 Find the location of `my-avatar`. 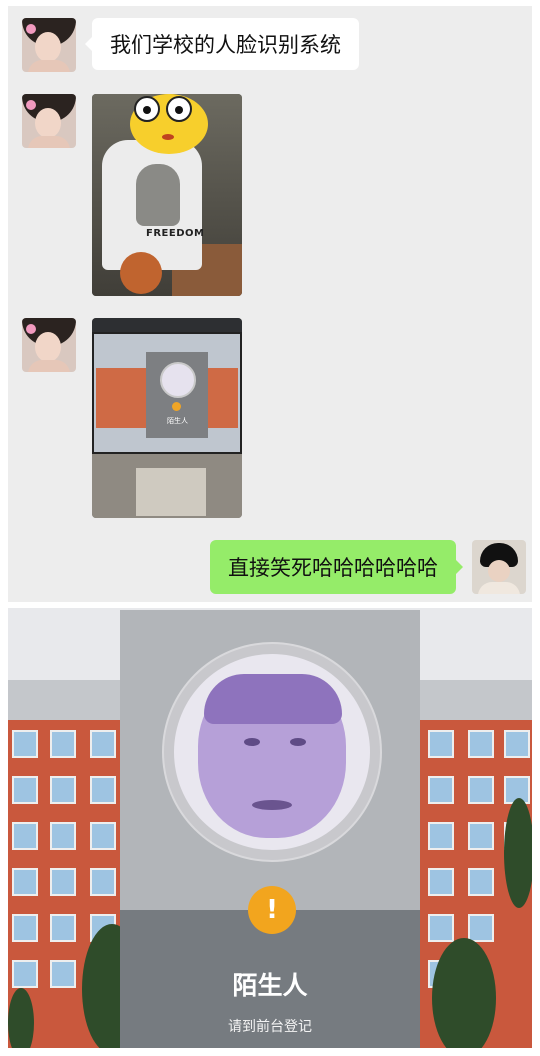

my-avatar is located at coordinates (499, 567).